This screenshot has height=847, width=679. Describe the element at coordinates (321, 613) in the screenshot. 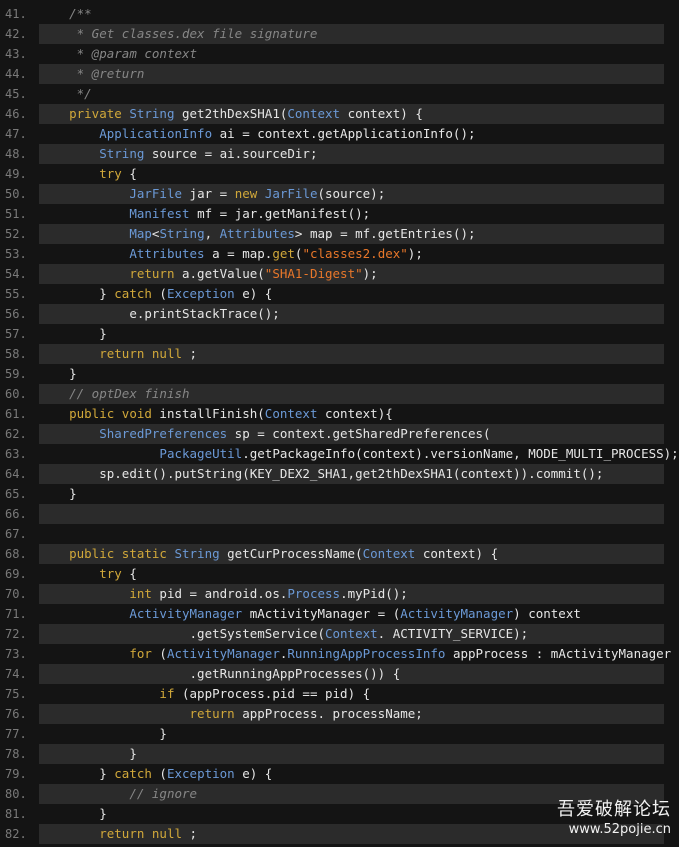

I see `code-token: mActivityManager = (` at that location.